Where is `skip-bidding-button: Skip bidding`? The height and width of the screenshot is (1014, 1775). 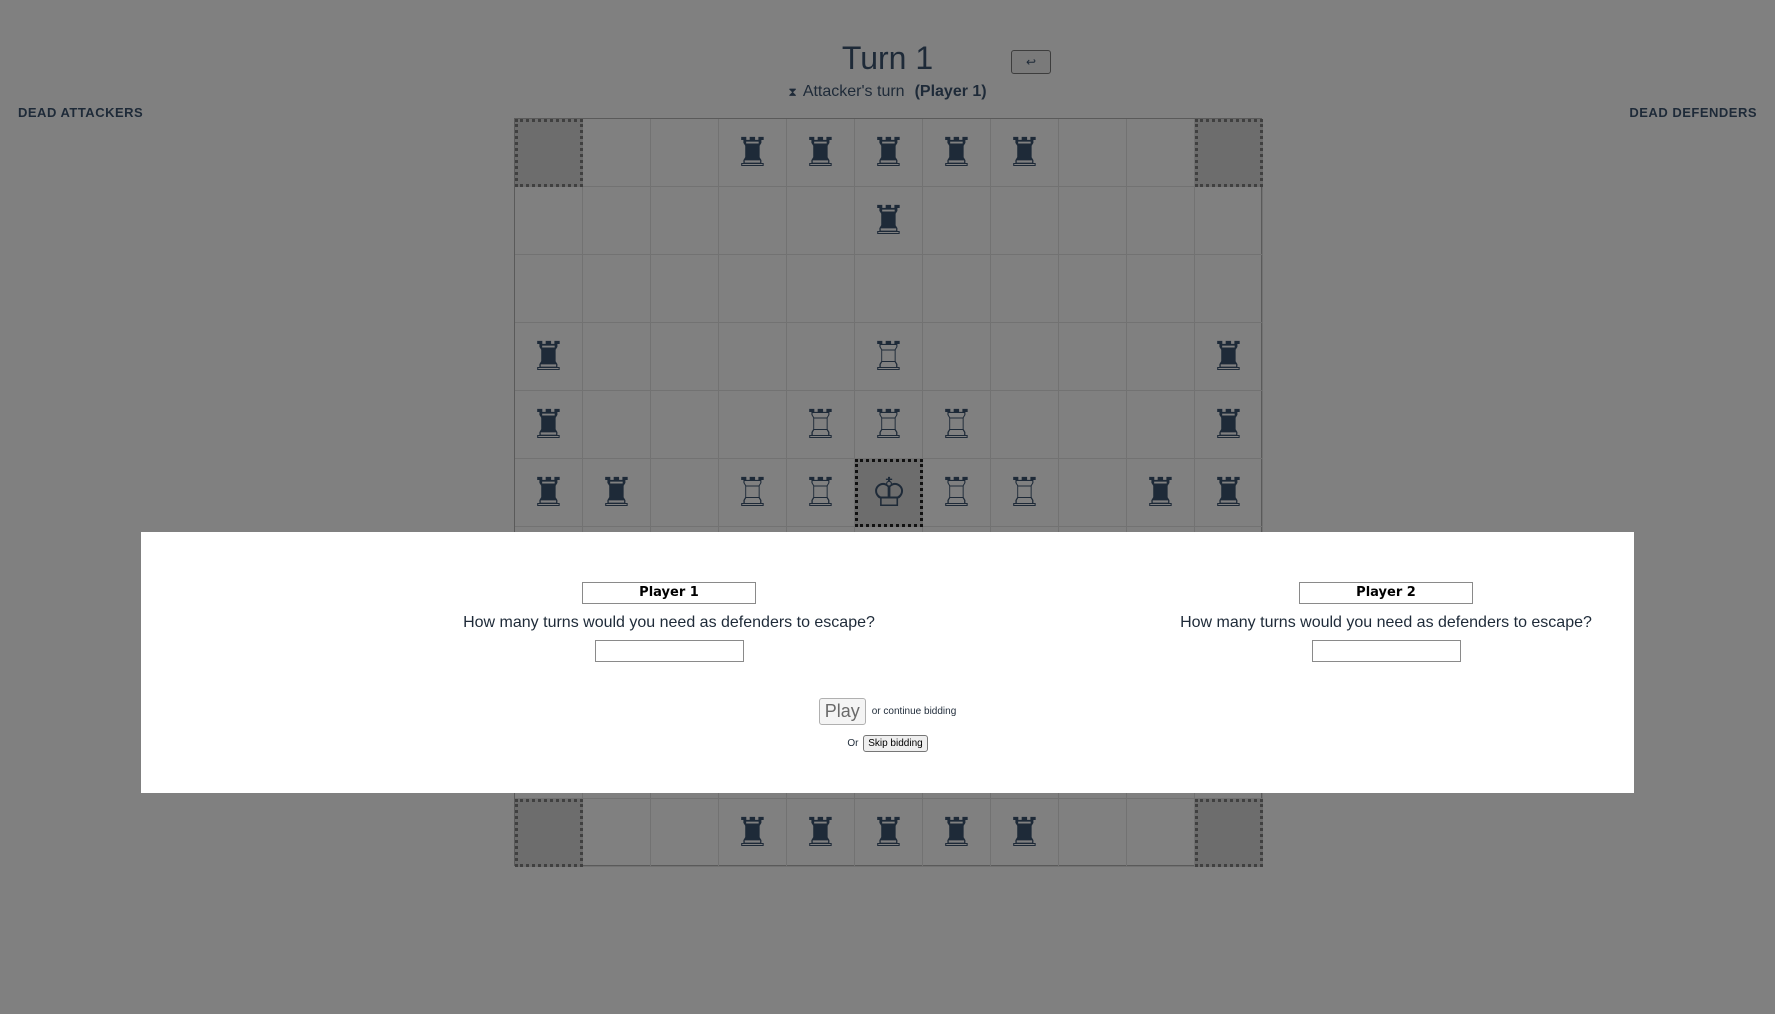 skip-bidding-button: Skip bidding is located at coordinates (895, 743).